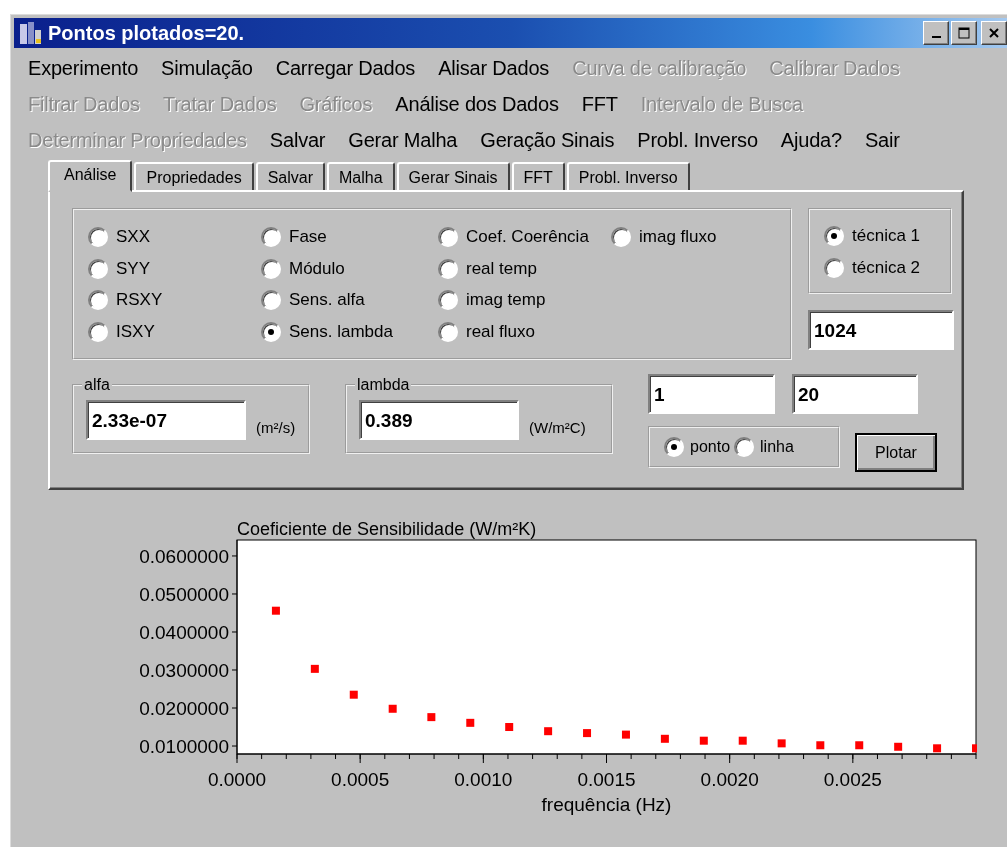 This screenshot has width=1007, height=847. What do you see at coordinates (147, 33) in the screenshot?
I see `window-title: Pontos plotados=20.` at bounding box center [147, 33].